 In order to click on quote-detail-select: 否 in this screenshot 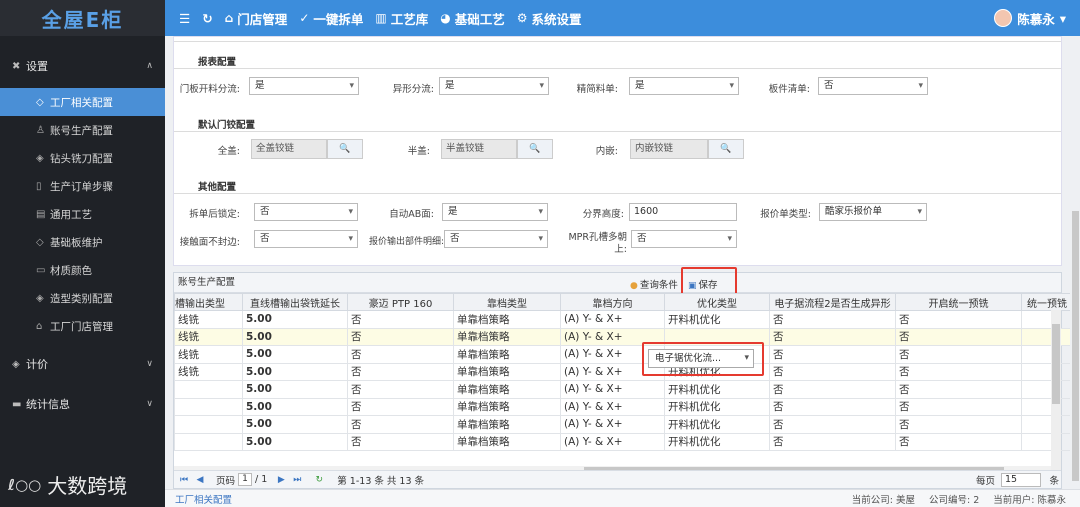, I will do `click(496, 239)`.